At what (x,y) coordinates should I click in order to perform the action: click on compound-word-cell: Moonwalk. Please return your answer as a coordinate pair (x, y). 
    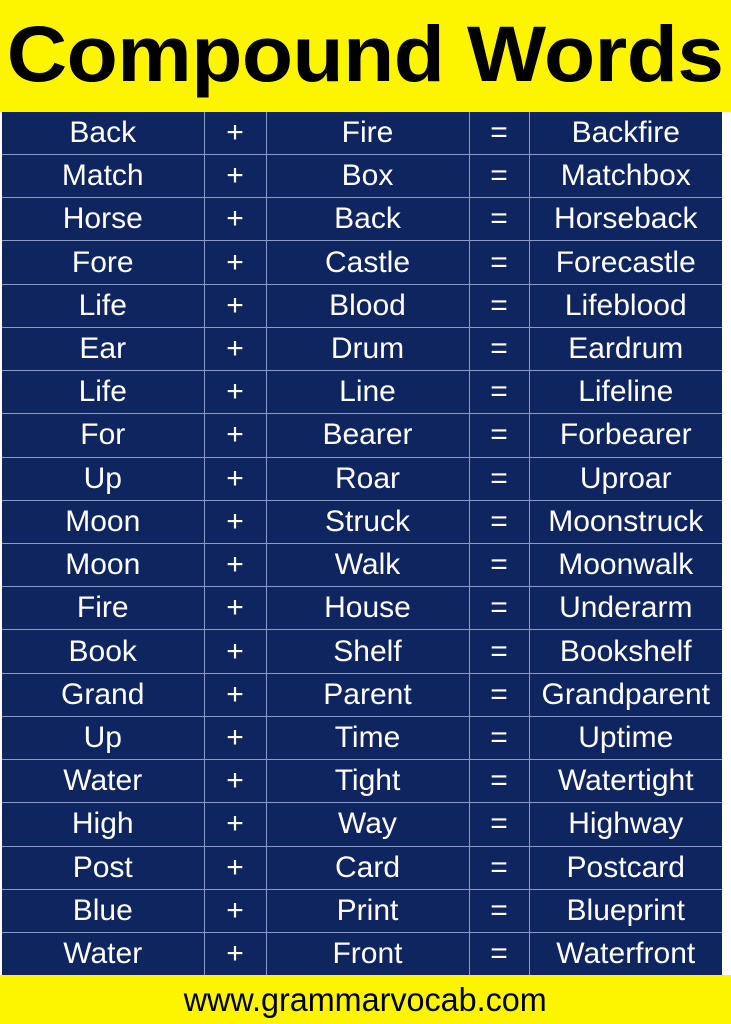
    Looking at the image, I should click on (625, 565).